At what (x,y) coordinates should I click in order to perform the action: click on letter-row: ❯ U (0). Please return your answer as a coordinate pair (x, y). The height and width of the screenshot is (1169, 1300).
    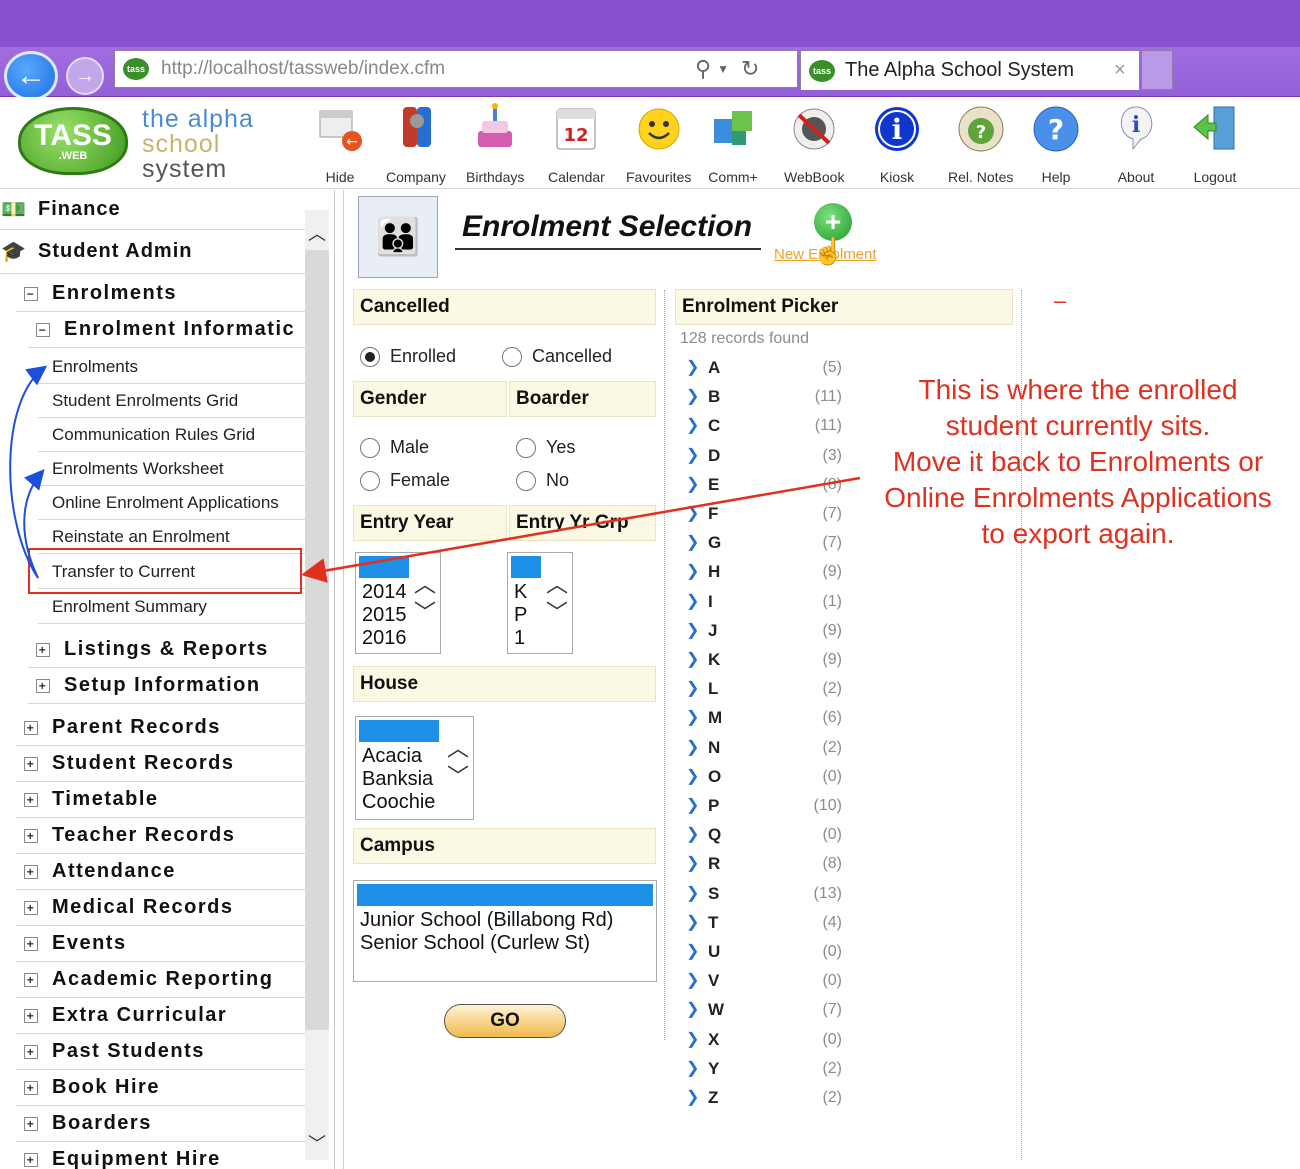
    Looking at the image, I should click on (766, 951).